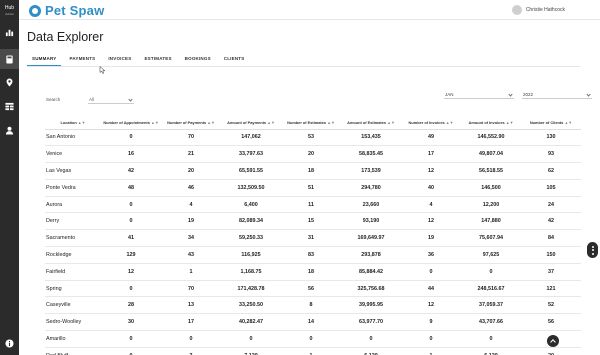 This screenshot has width=600, height=355. What do you see at coordinates (592, 250) in the screenshot?
I see `more-options-button` at bounding box center [592, 250].